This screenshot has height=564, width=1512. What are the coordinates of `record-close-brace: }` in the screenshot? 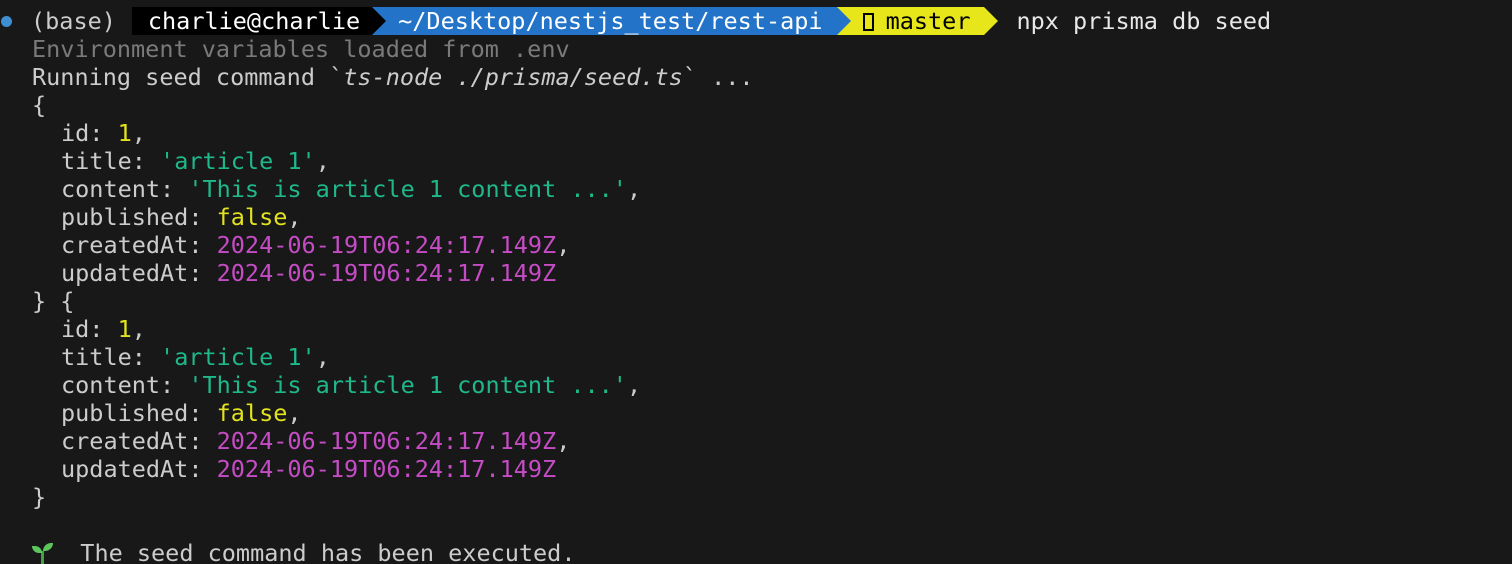 It's located at (39, 497).